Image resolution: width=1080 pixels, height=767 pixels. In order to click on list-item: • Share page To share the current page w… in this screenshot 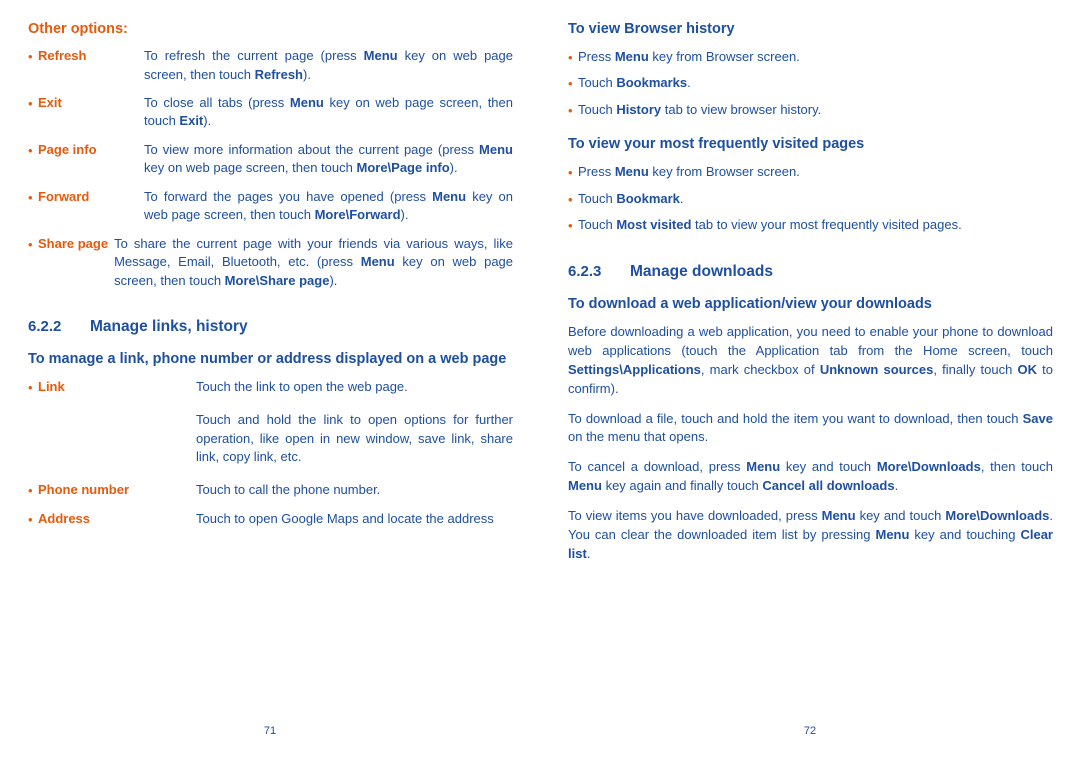, I will do `click(270, 262)`.